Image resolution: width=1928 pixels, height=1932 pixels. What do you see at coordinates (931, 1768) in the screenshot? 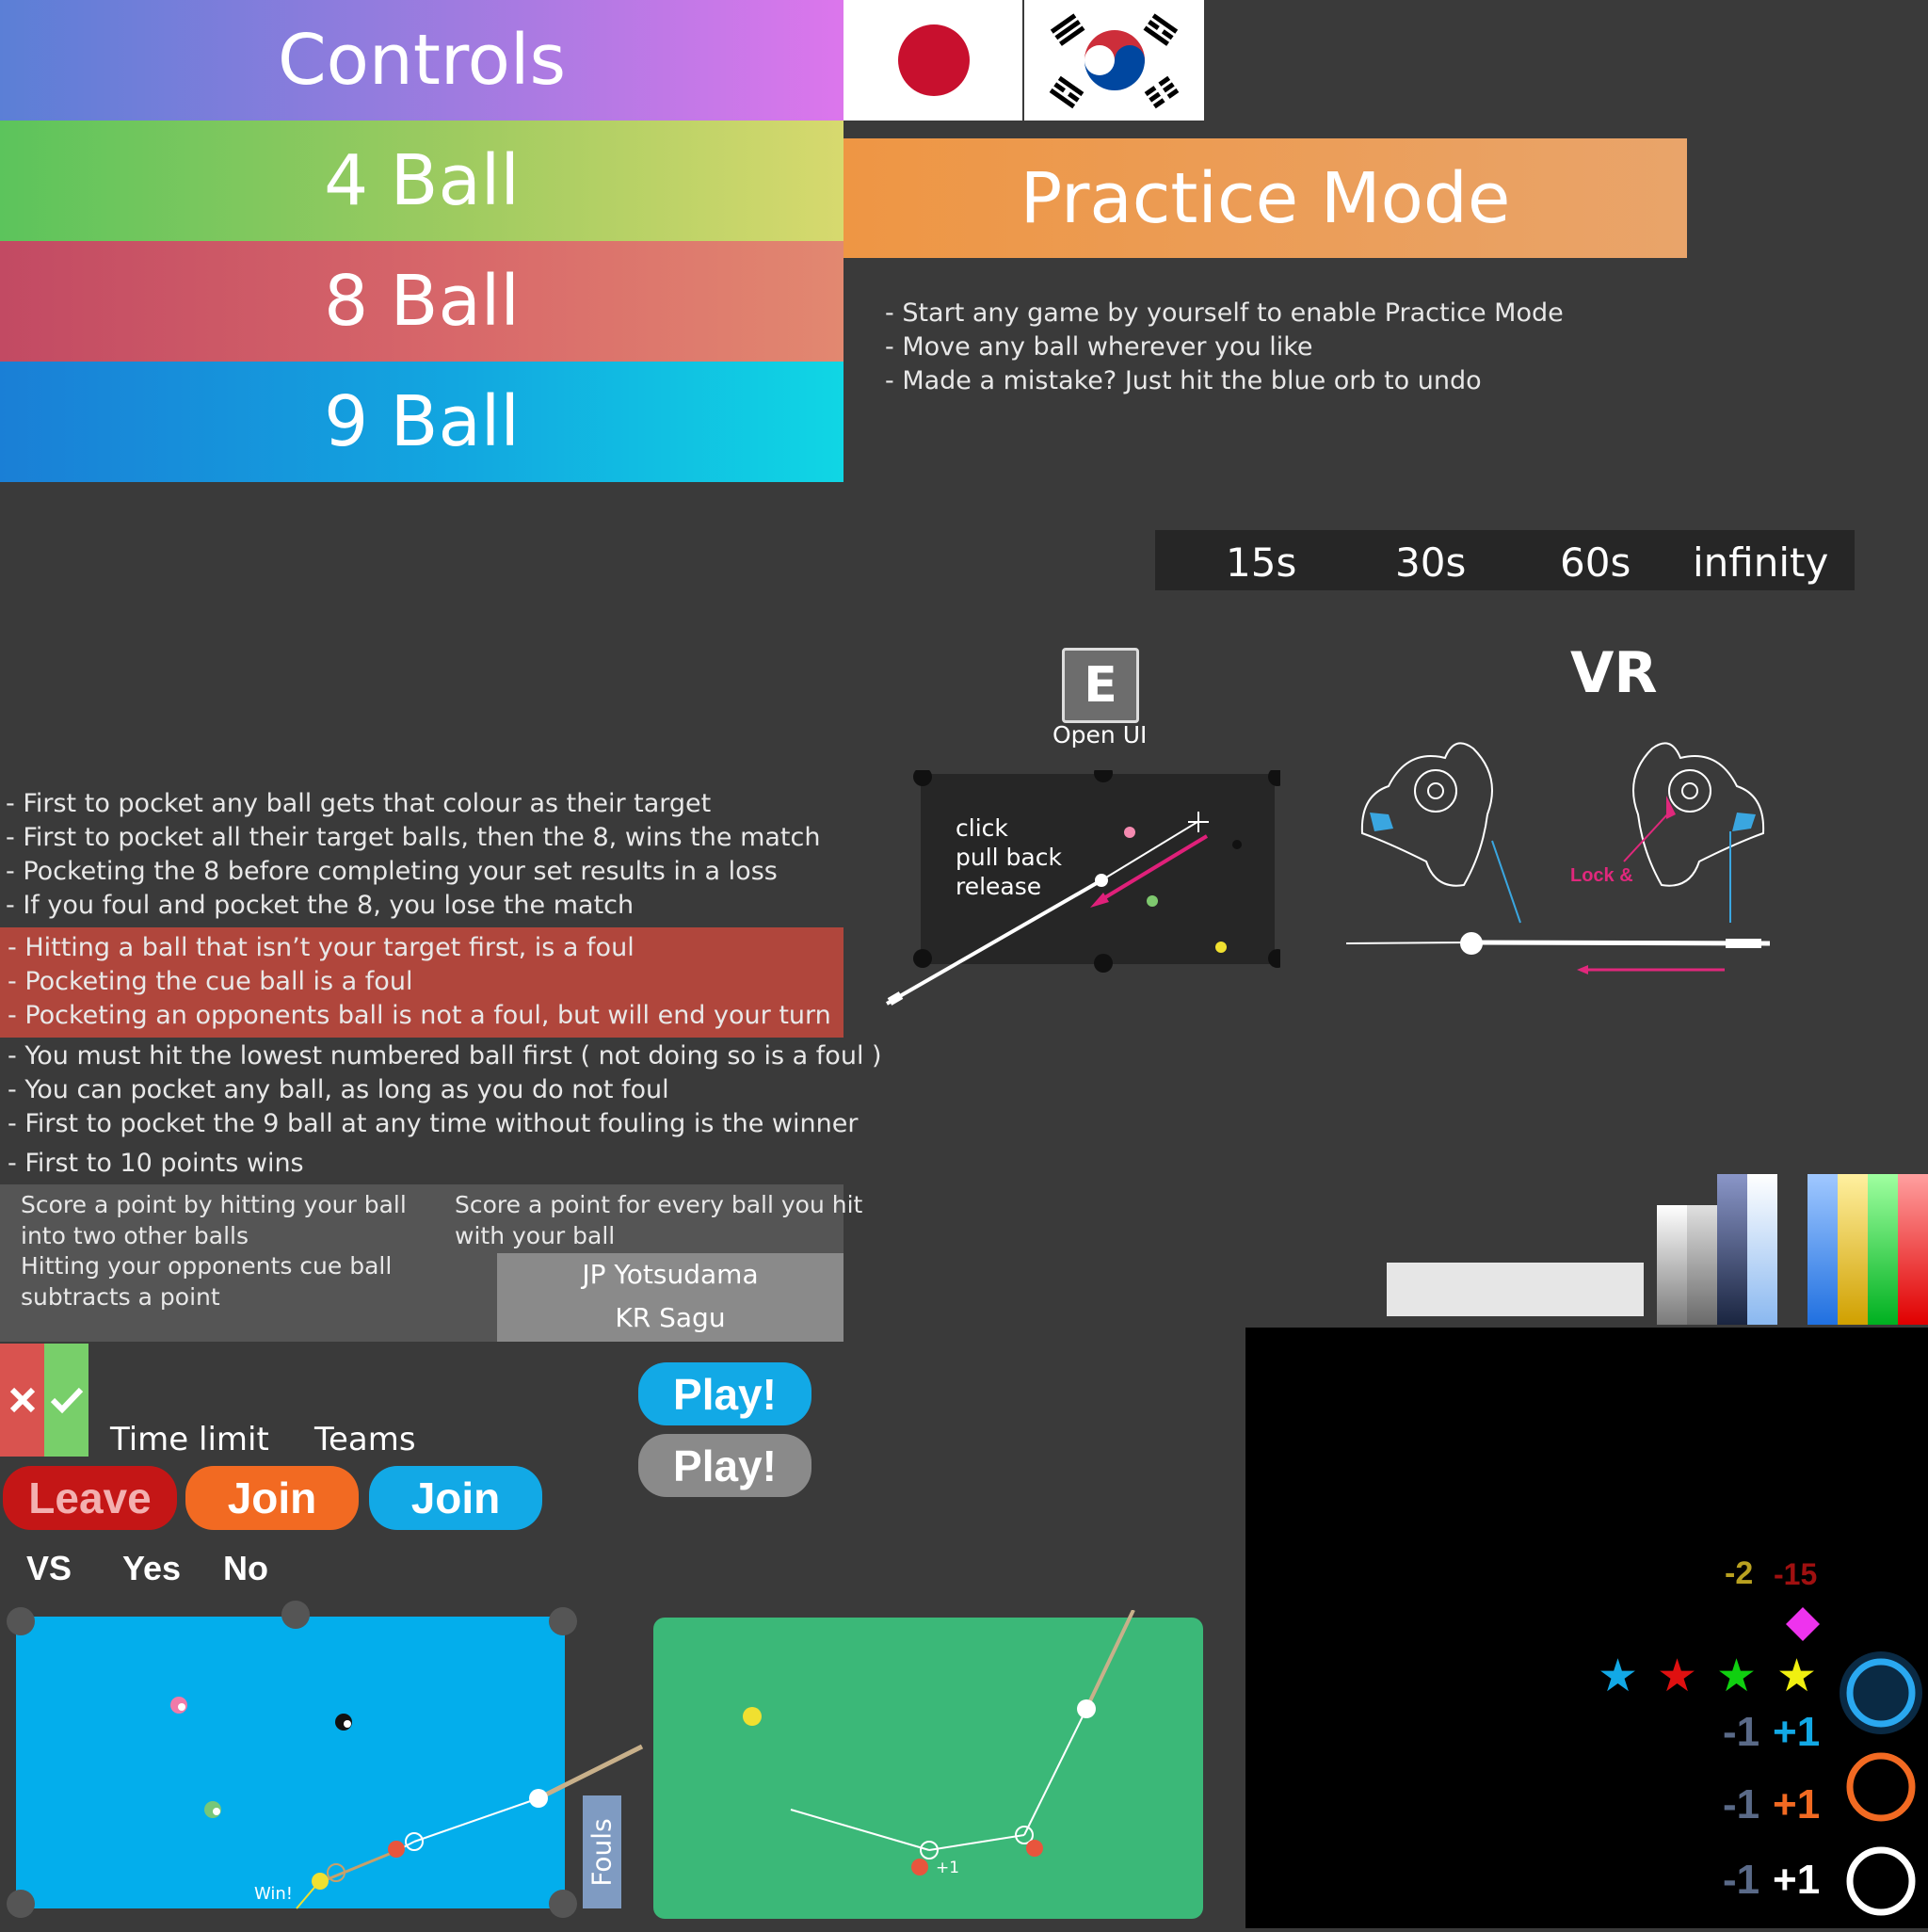
I see `pool-table-green` at bounding box center [931, 1768].